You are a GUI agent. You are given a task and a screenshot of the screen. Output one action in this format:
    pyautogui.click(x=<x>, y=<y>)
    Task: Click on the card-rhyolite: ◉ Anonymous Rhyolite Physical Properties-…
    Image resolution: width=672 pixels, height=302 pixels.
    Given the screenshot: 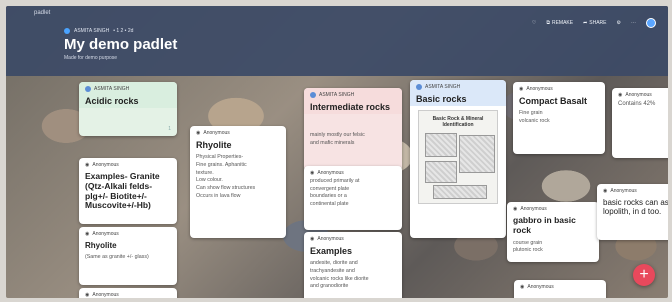 What is the action you would take?
    pyautogui.click(x=238, y=182)
    